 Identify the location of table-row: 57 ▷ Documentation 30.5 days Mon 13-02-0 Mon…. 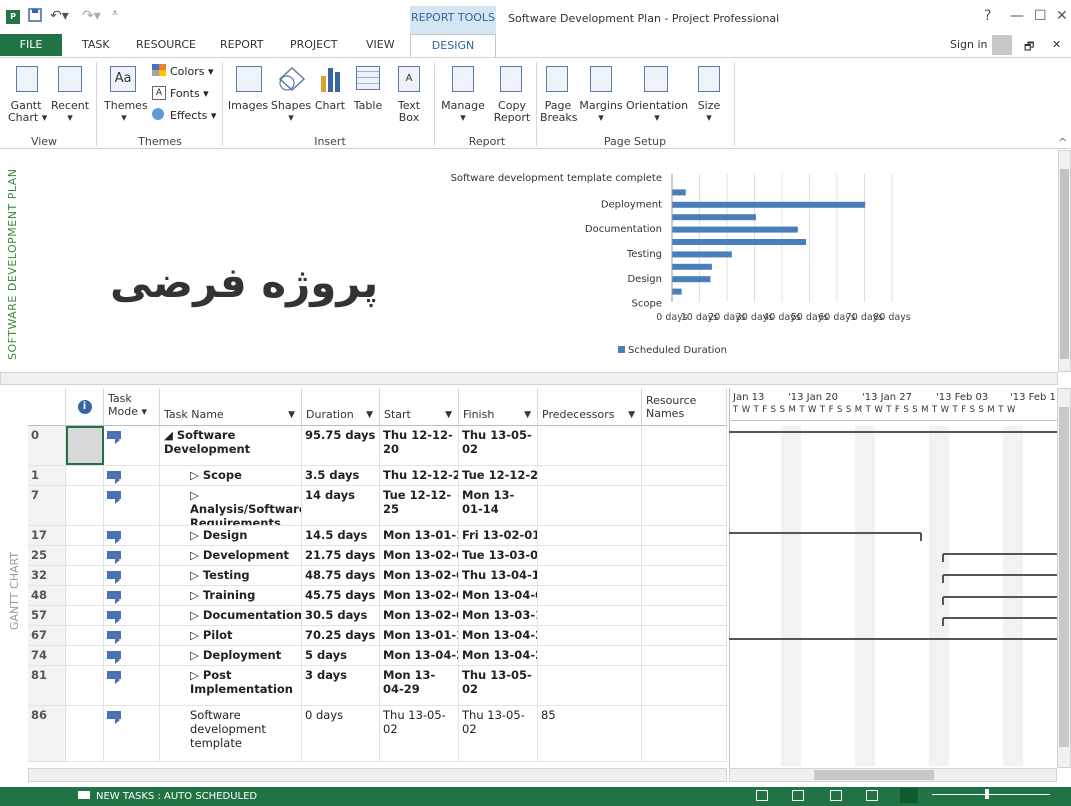
(377, 616).